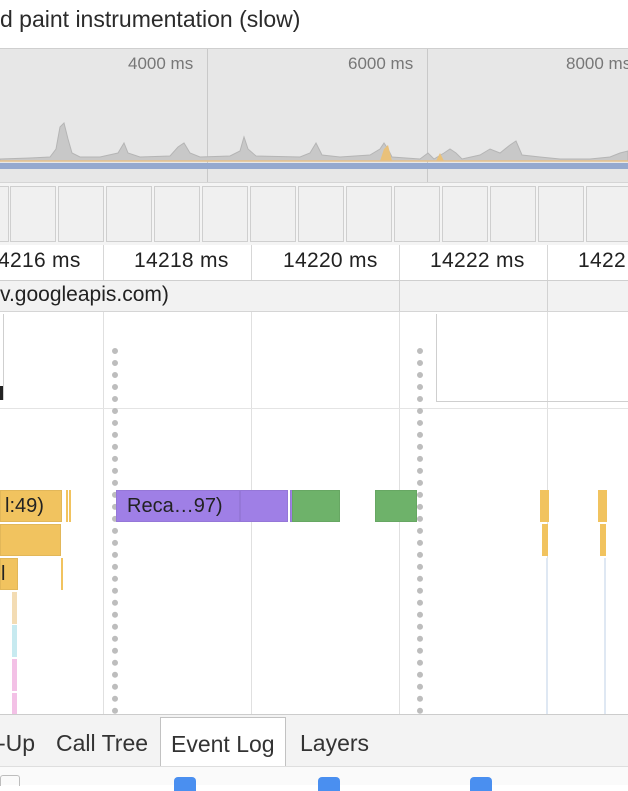 The width and height of the screenshot is (628, 791). What do you see at coordinates (532, 358) in the screenshot?
I see `frame-box` at bounding box center [532, 358].